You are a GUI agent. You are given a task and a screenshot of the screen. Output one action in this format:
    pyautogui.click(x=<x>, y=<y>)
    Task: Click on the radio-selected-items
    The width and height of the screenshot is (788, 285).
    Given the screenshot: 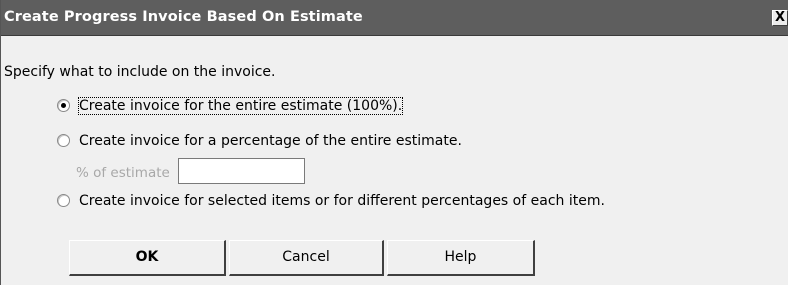 What is the action you would take?
    pyautogui.click(x=63, y=200)
    